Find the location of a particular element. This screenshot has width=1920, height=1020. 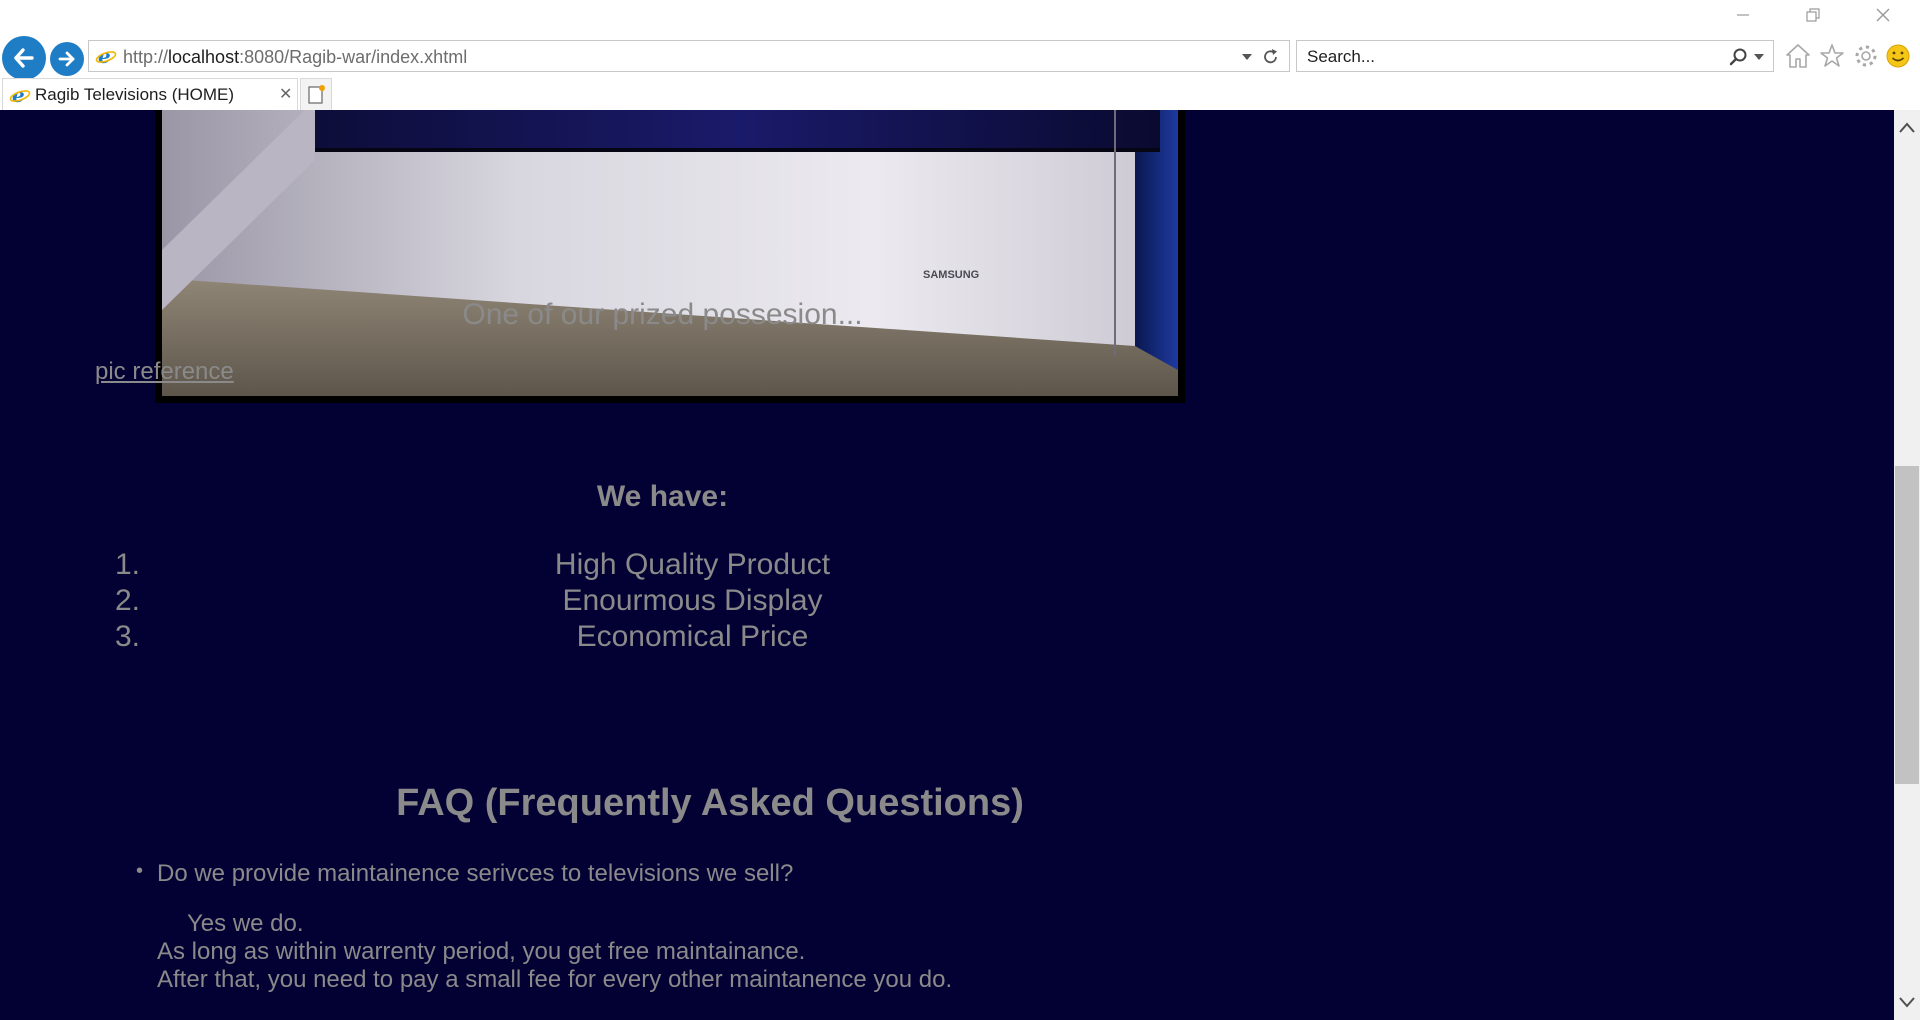

scroll-up-icon is located at coordinates (1907, 128).